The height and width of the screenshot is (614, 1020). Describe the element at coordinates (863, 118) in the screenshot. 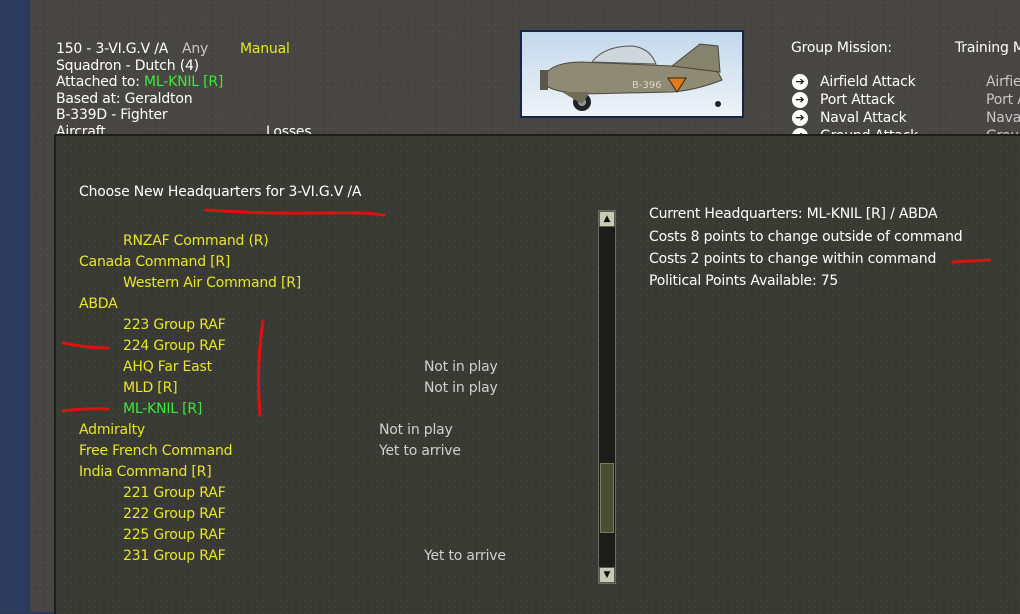

I see `mission-naval-attack: Naval Attack` at that location.